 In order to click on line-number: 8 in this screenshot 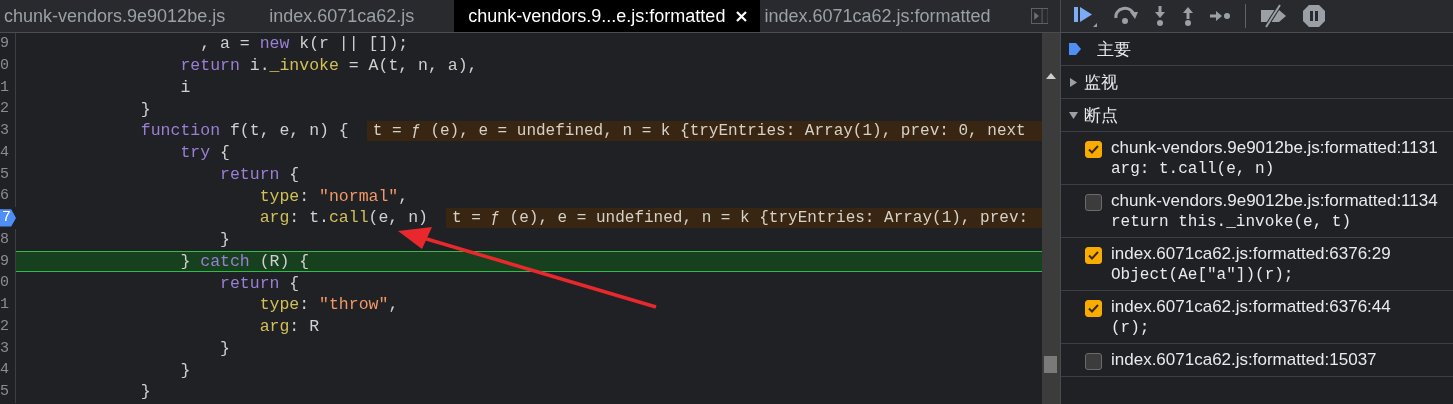, I will do `click(8, 239)`.